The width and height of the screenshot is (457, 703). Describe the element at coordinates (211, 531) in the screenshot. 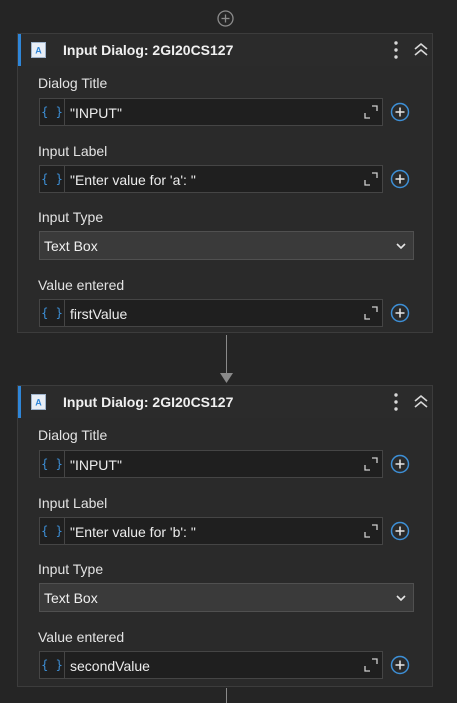

I see `input-label-input: { } "Enter value for 'b': "` at that location.